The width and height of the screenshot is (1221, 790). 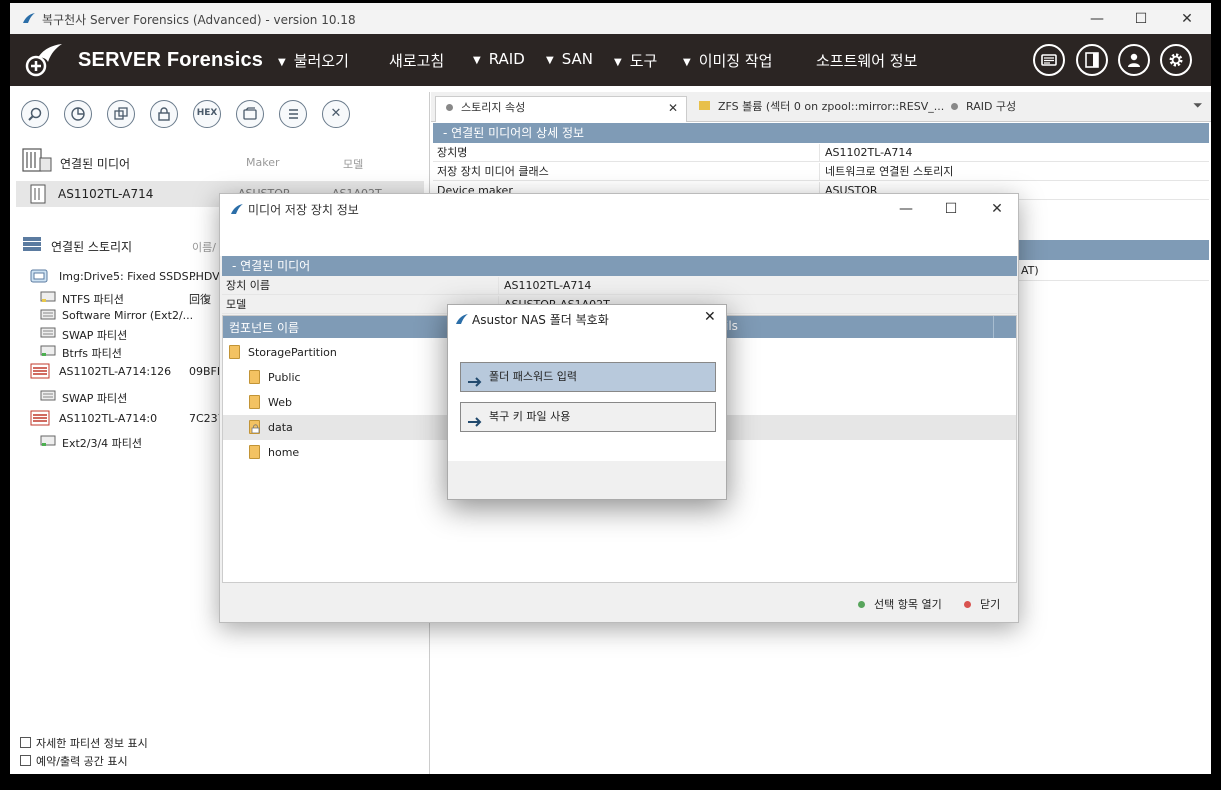 What do you see at coordinates (1198, 105) in the screenshot?
I see `tab-menu-icon: ⏷` at bounding box center [1198, 105].